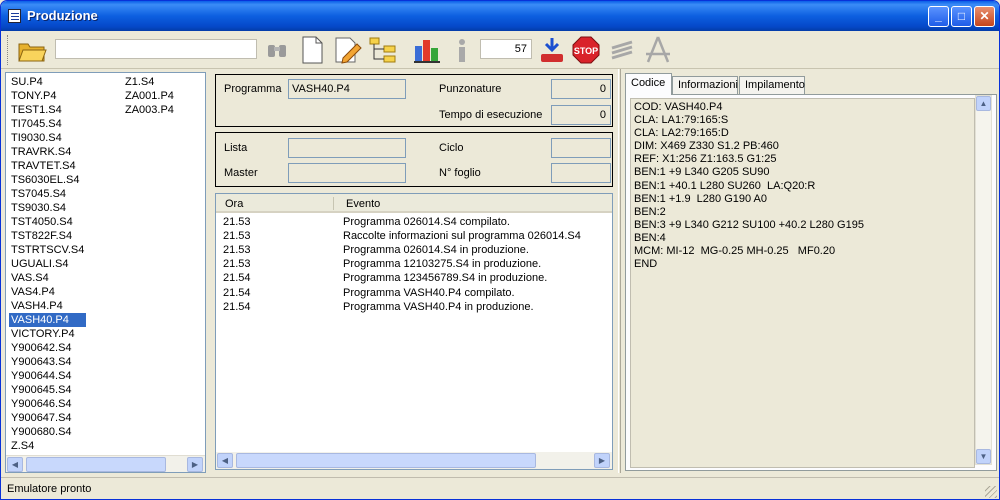 The height and width of the screenshot is (500, 1000). What do you see at coordinates (414, 159) in the screenshot?
I see `production-info-group: Lista Ciclo Master N° foglio` at bounding box center [414, 159].